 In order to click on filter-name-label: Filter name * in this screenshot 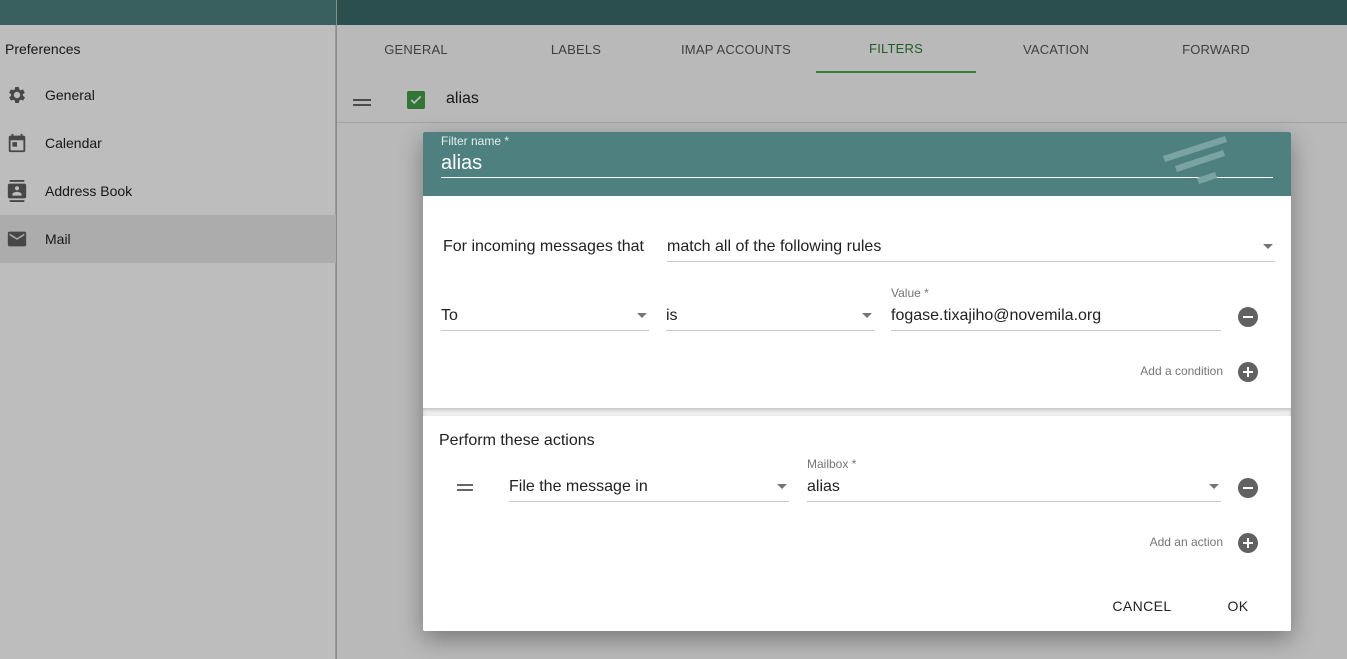, I will do `click(475, 141)`.